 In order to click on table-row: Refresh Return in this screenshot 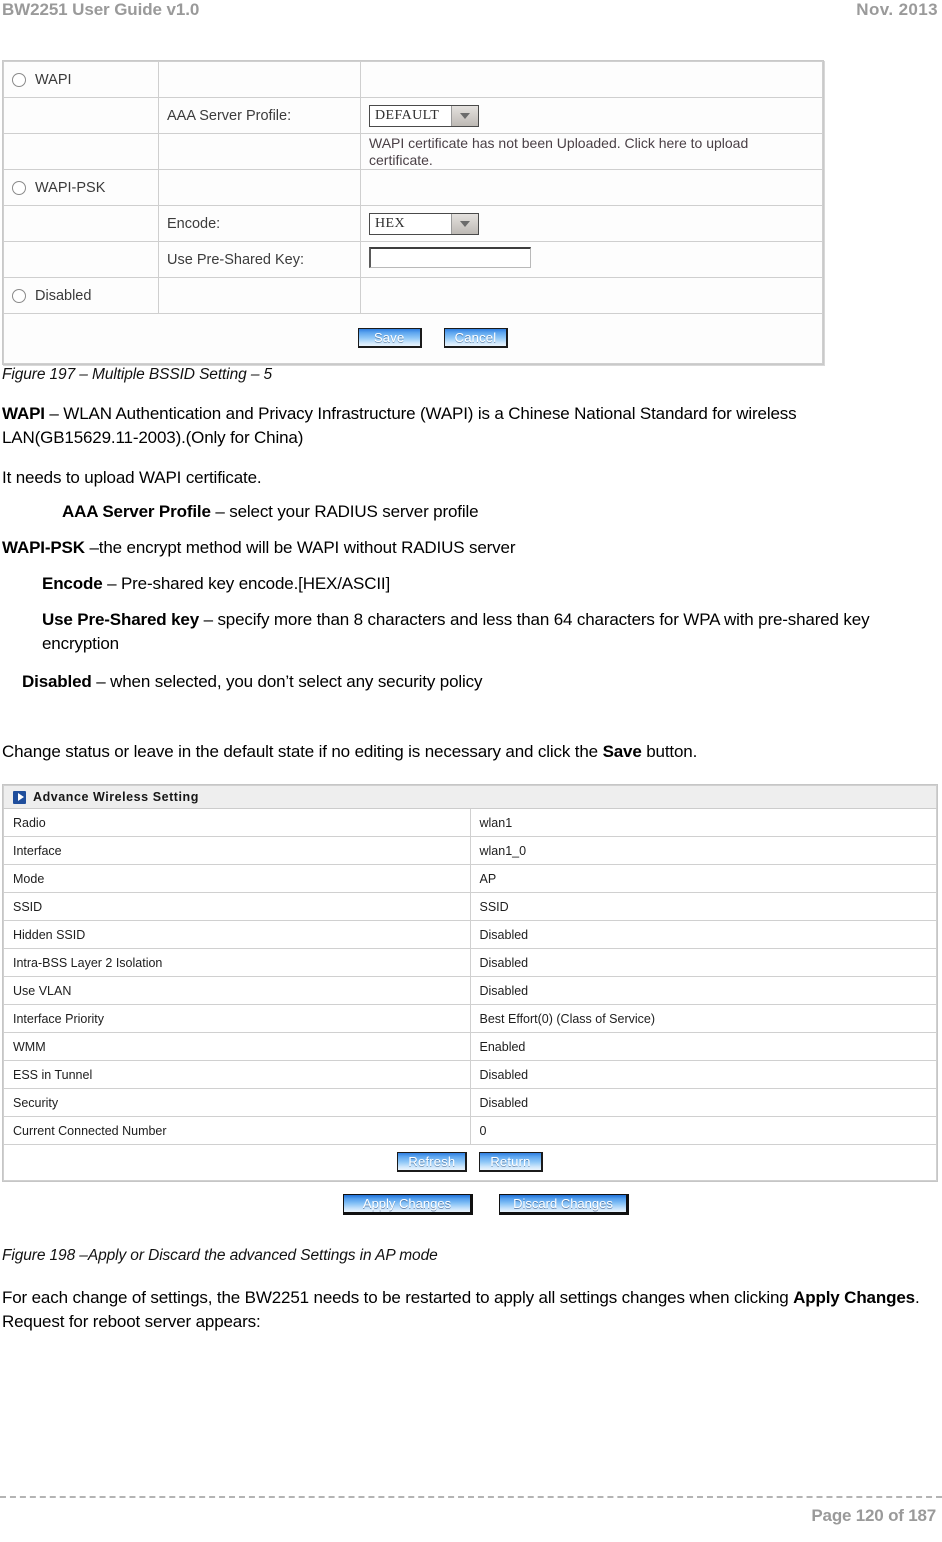, I will do `click(470, 1162)`.